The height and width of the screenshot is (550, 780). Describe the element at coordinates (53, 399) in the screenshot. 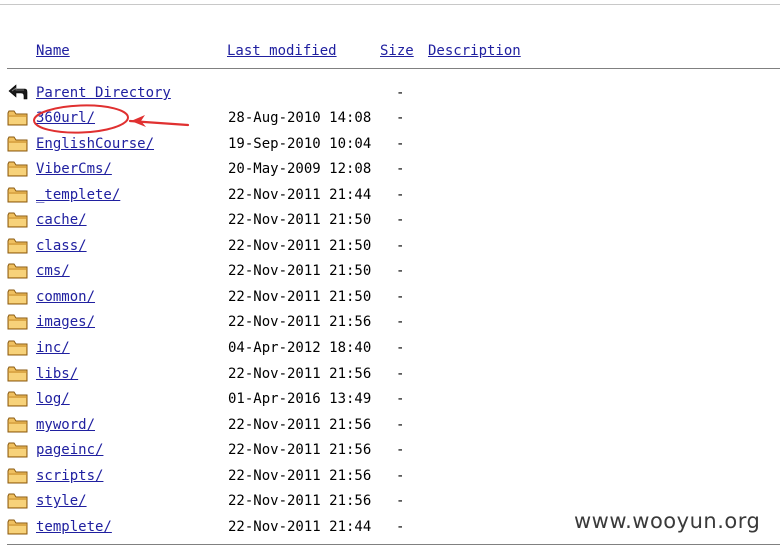

I see `folder-link: log/` at that location.